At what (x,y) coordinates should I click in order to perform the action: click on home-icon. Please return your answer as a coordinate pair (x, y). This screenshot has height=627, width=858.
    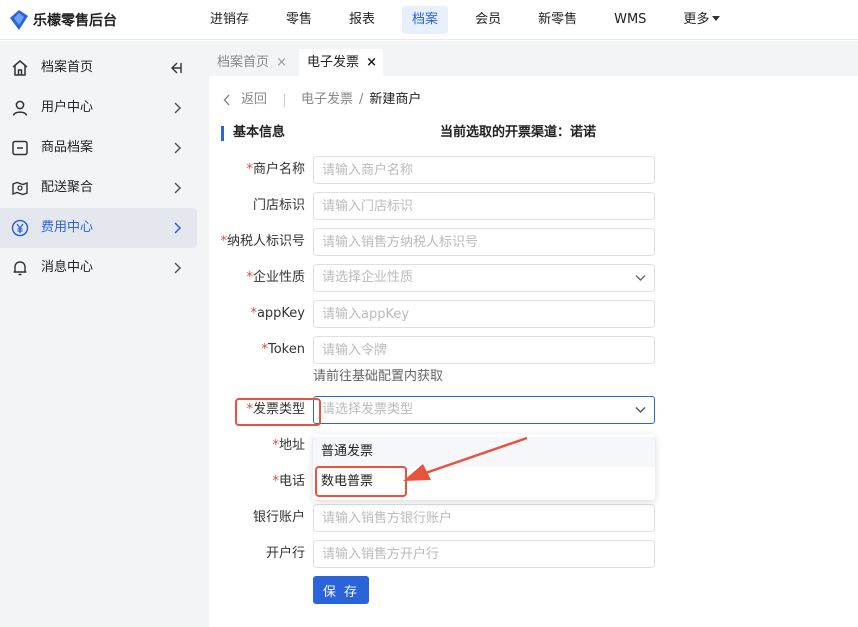
    Looking at the image, I should click on (20, 68).